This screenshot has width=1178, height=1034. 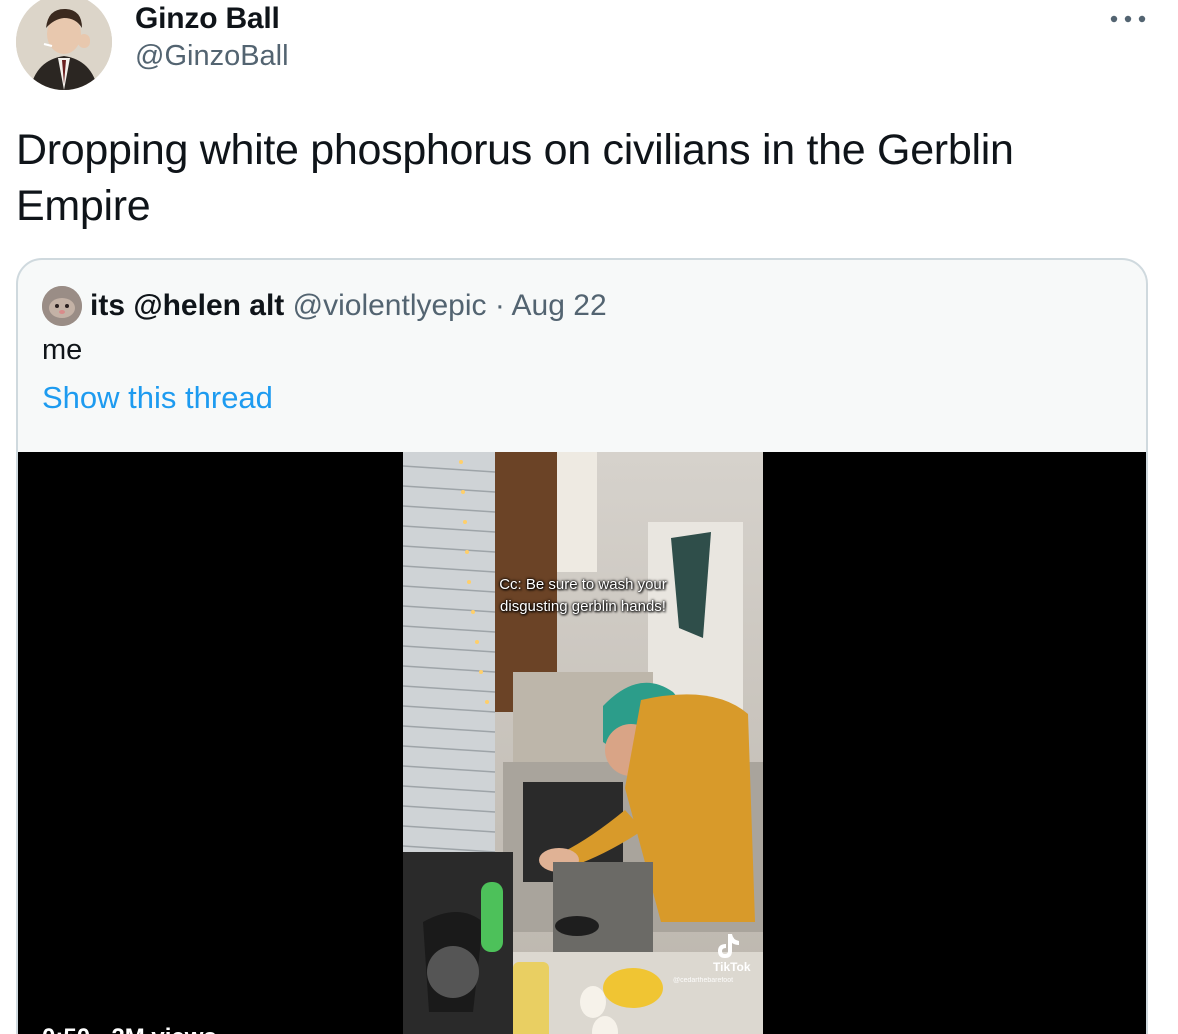 I want to click on quoted-tweet-header: its @helen alt @violentlyepic · Aug 22, so click(x=348, y=306).